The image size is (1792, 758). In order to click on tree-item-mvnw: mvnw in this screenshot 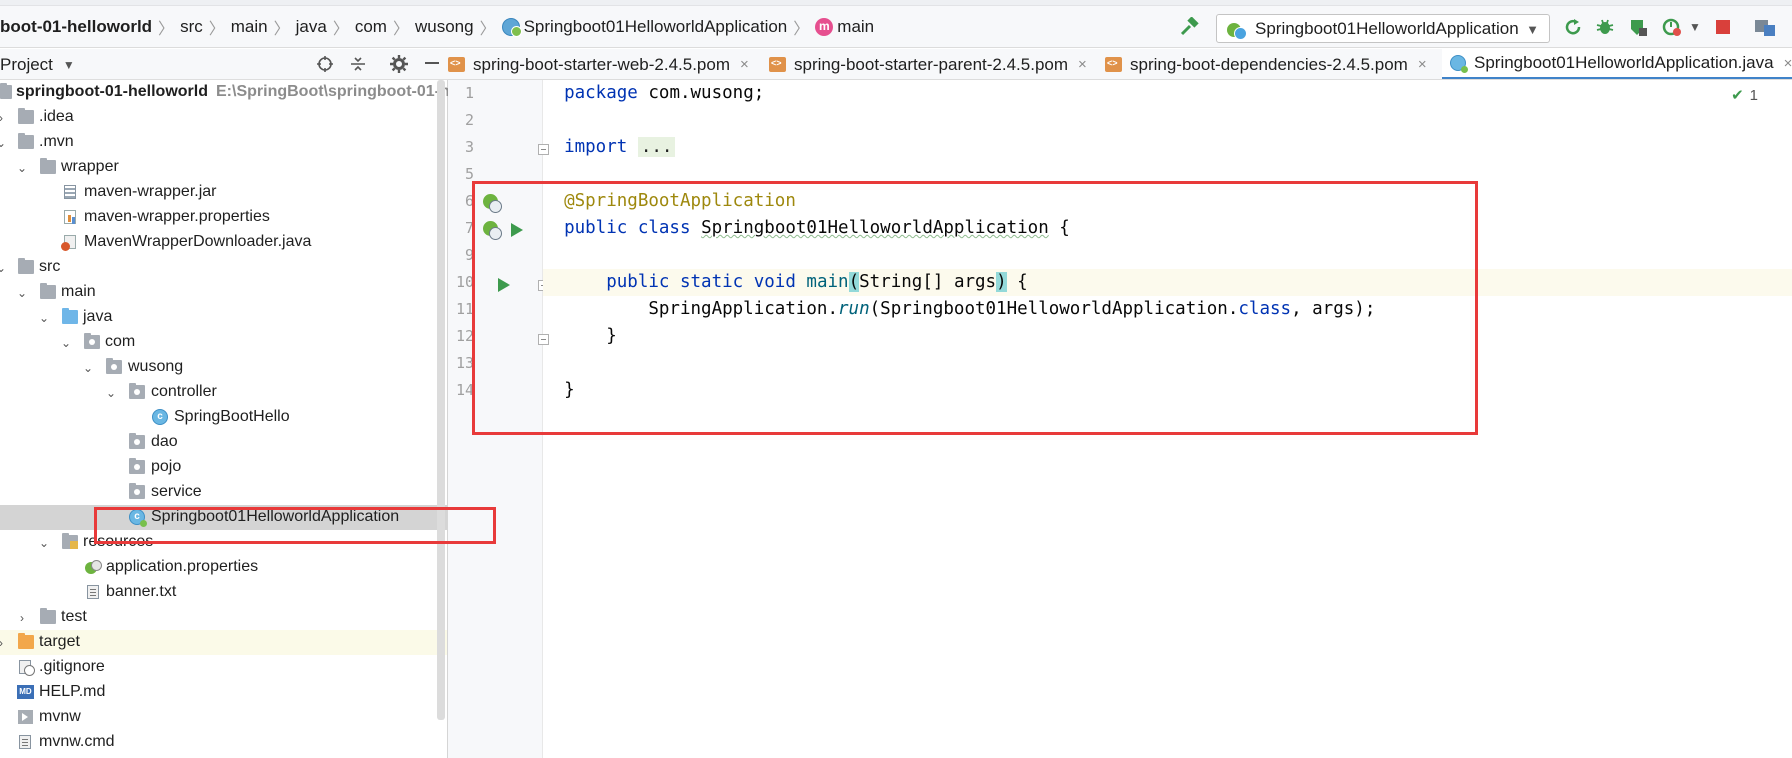, I will do `click(223, 717)`.